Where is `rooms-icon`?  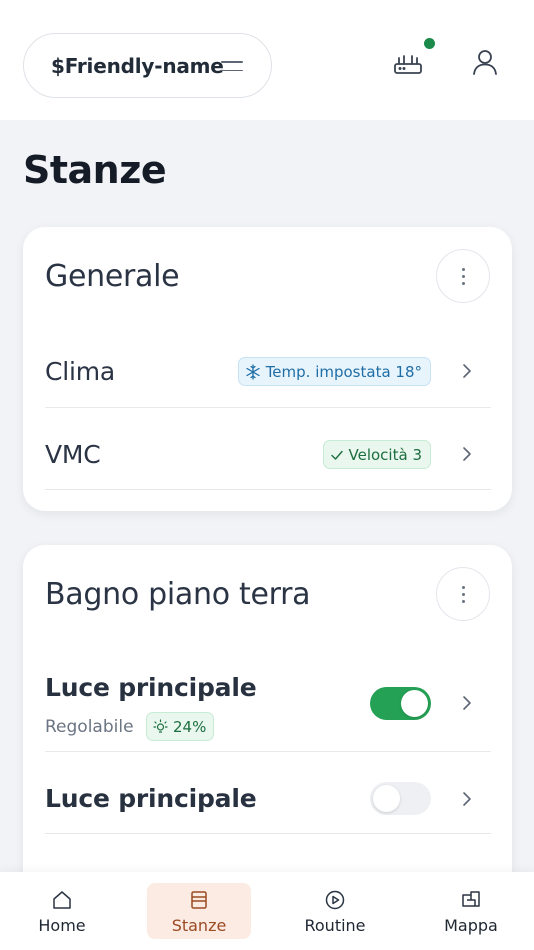
rooms-icon is located at coordinates (199, 900).